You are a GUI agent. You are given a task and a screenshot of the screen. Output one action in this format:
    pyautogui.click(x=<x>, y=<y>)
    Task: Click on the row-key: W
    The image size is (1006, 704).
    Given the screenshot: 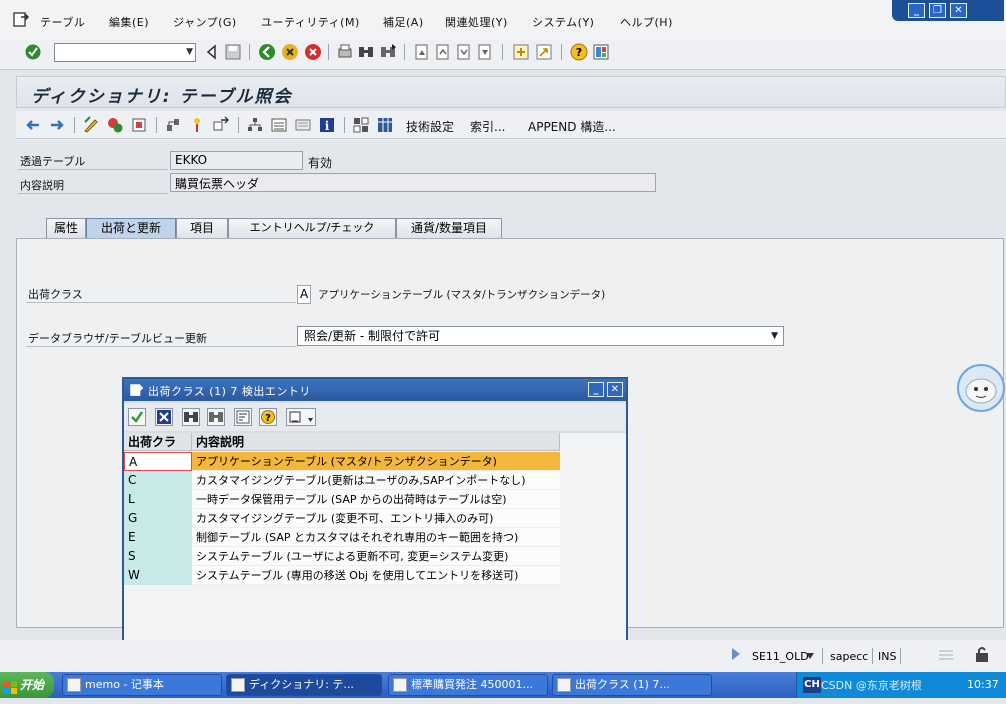 What is the action you would take?
    pyautogui.click(x=158, y=575)
    